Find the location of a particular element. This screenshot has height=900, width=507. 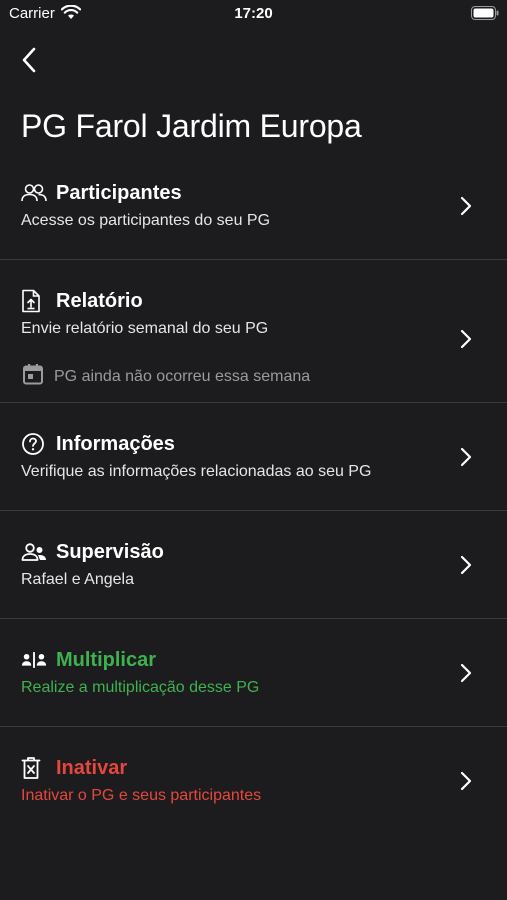

help-circle-icon is located at coordinates (34, 444).